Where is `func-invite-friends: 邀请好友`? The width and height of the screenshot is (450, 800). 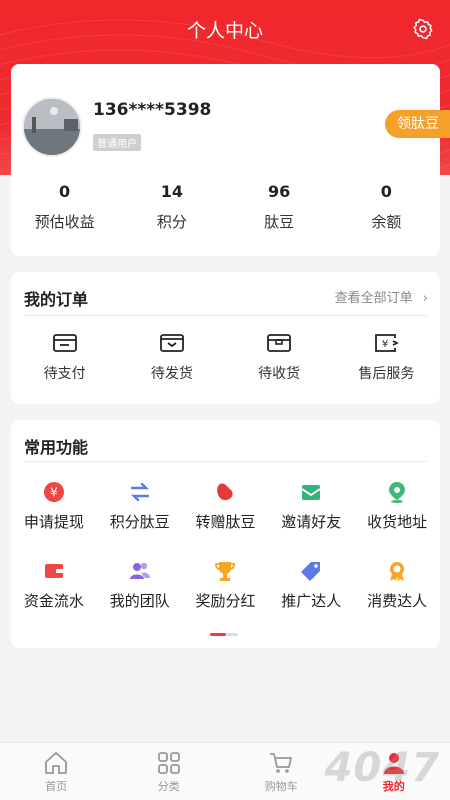
func-invite-friends: 邀请好友 is located at coordinates (311, 506).